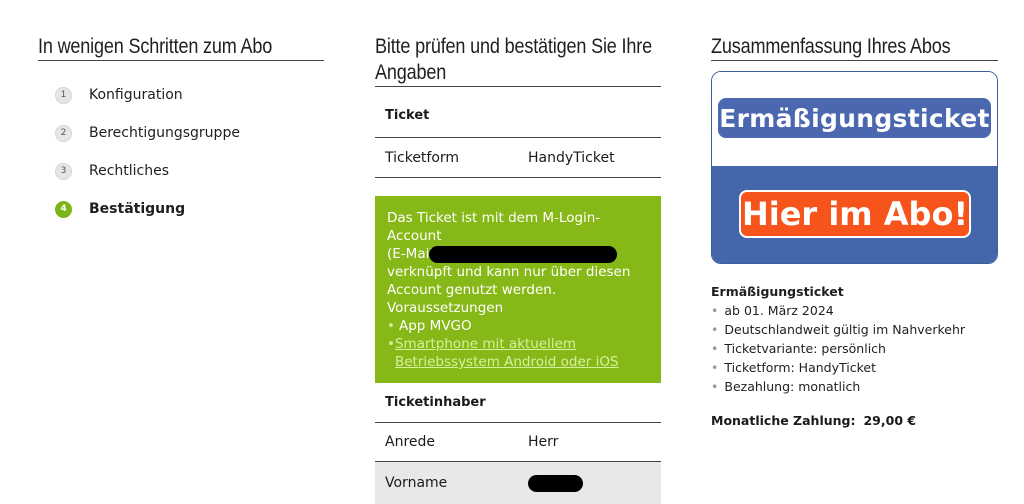 Image resolution: width=1024 pixels, height=504 pixels. I want to click on product-banner-image: Ermäßigungsticket Hier im Abo!, so click(854, 167).